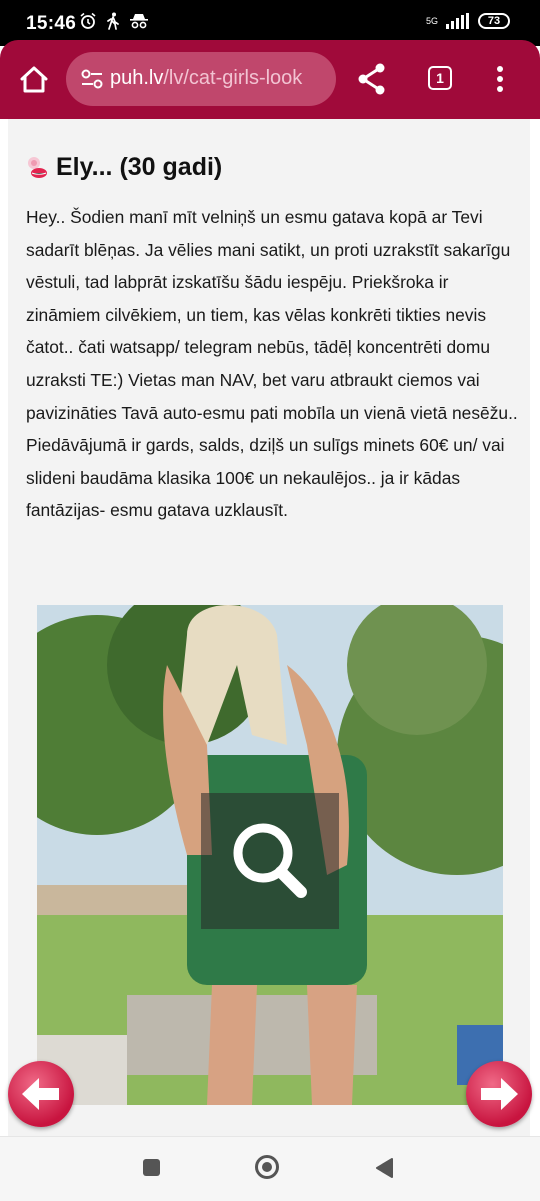 The height and width of the screenshot is (1201, 540). Describe the element at coordinates (431, 20) in the screenshot. I see `network-type: 5G` at that location.